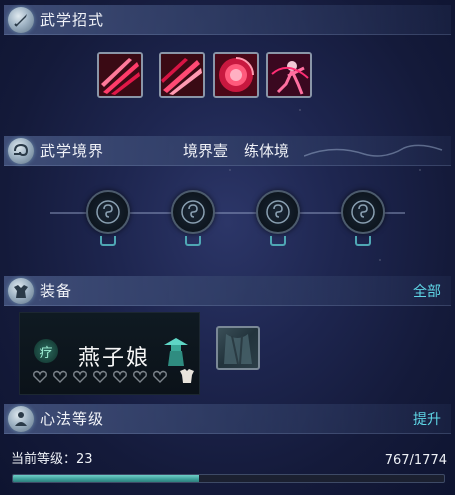 The image size is (455, 495). Describe the element at coordinates (56, 291) in the screenshot. I see `equipment-section-title: 装备` at that location.